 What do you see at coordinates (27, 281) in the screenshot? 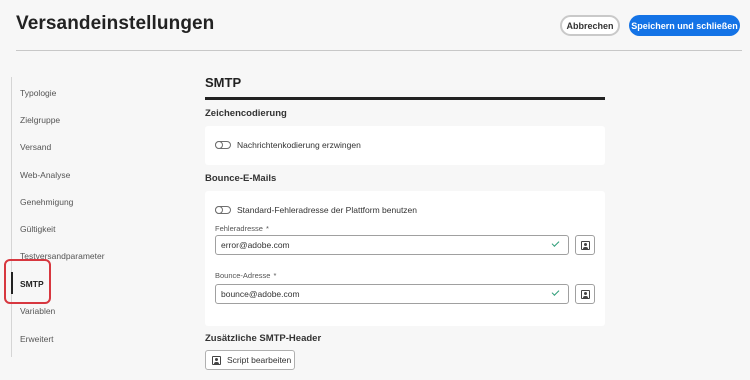
I see `smtp-highlight-frame` at bounding box center [27, 281].